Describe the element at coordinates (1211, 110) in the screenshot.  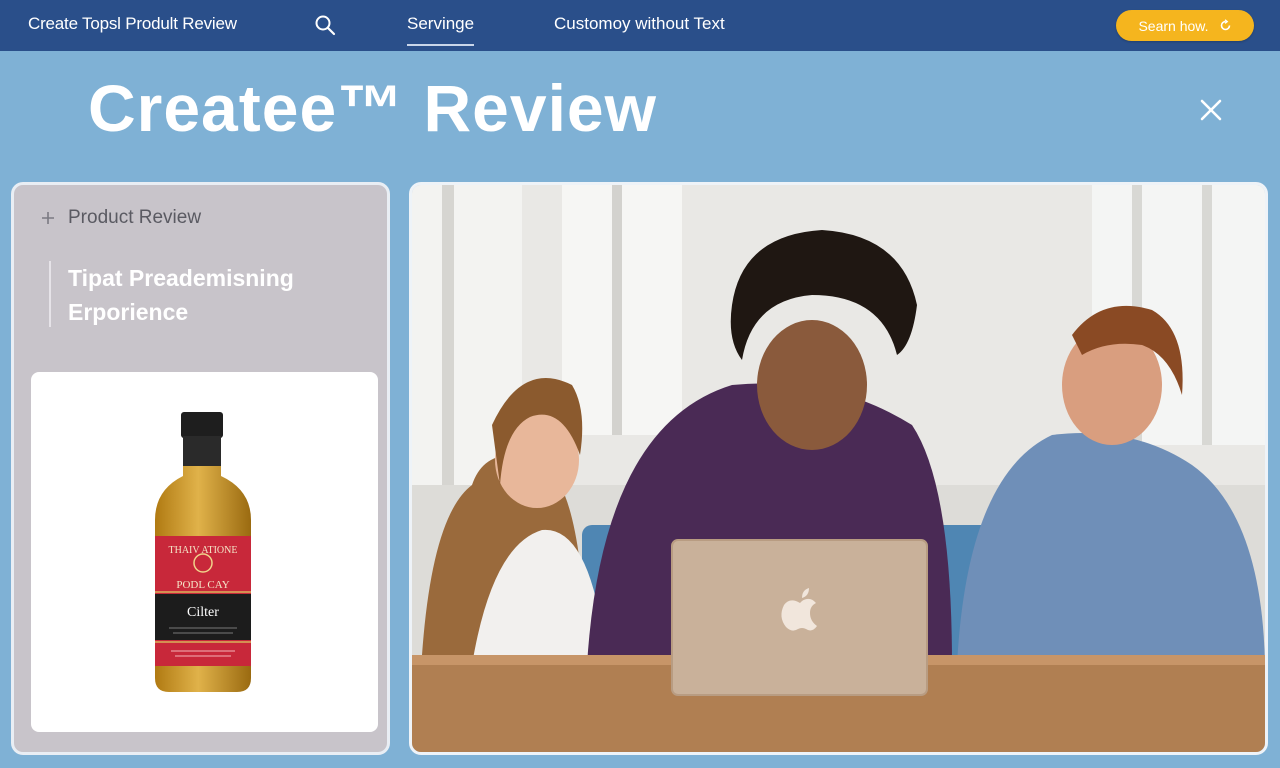
I see `close-icon` at that location.